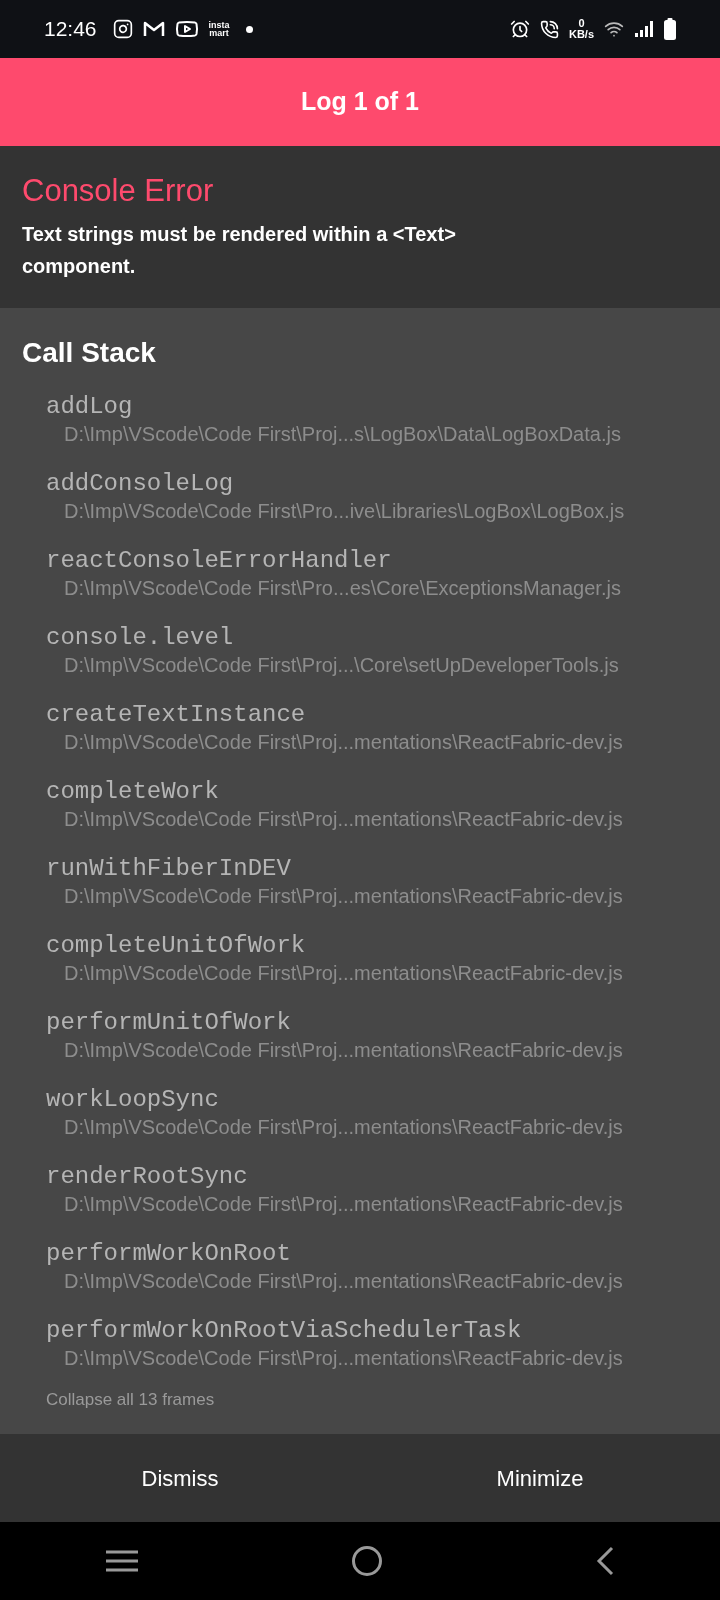 The height and width of the screenshot is (1600, 720). What do you see at coordinates (342, 588) in the screenshot?
I see `frame-location: D:\Imp\VScode\Code First\Pro...es\Core\ExceptionsManager.js` at bounding box center [342, 588].